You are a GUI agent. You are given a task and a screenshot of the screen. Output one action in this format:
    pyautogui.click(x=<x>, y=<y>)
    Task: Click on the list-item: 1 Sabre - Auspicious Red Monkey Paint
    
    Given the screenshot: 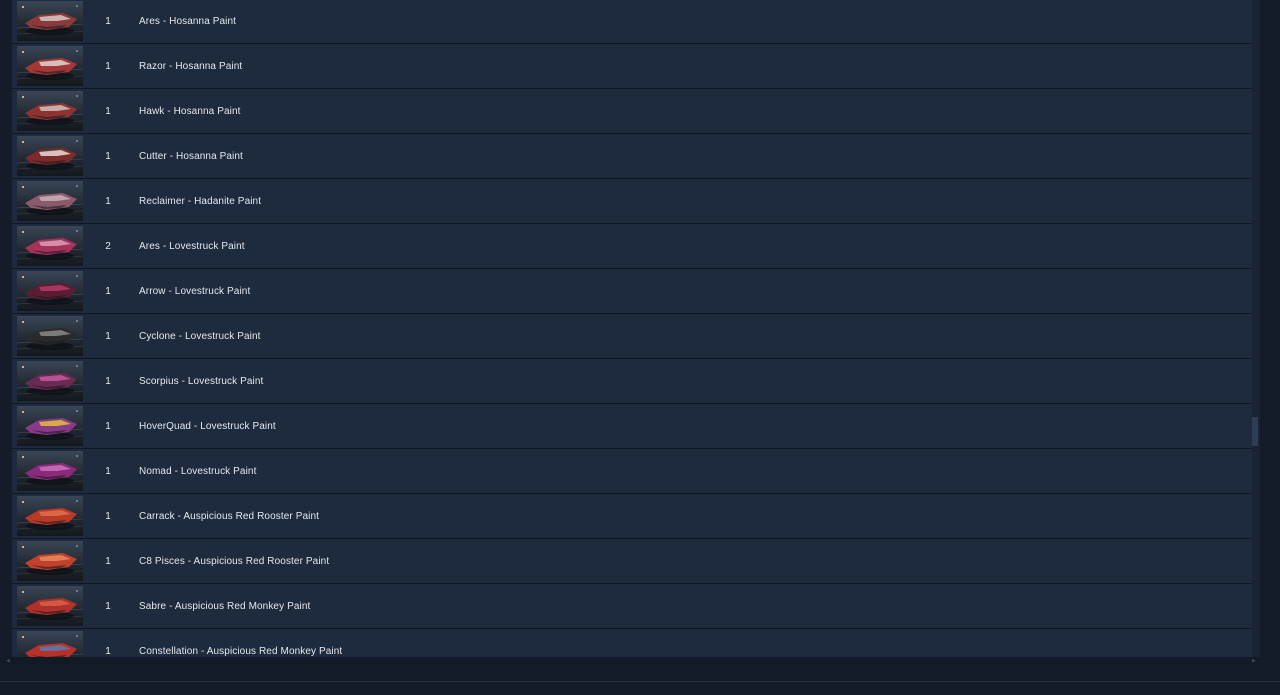 What is the action you would take?
    pyautogui.click(x=632, y=606)
    